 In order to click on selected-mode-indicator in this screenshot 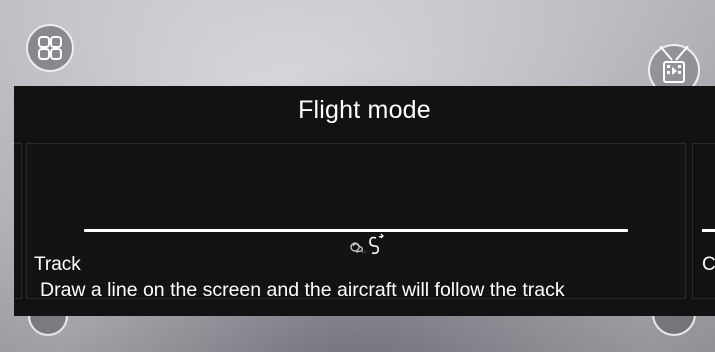, I will do `click(356, 230)`.